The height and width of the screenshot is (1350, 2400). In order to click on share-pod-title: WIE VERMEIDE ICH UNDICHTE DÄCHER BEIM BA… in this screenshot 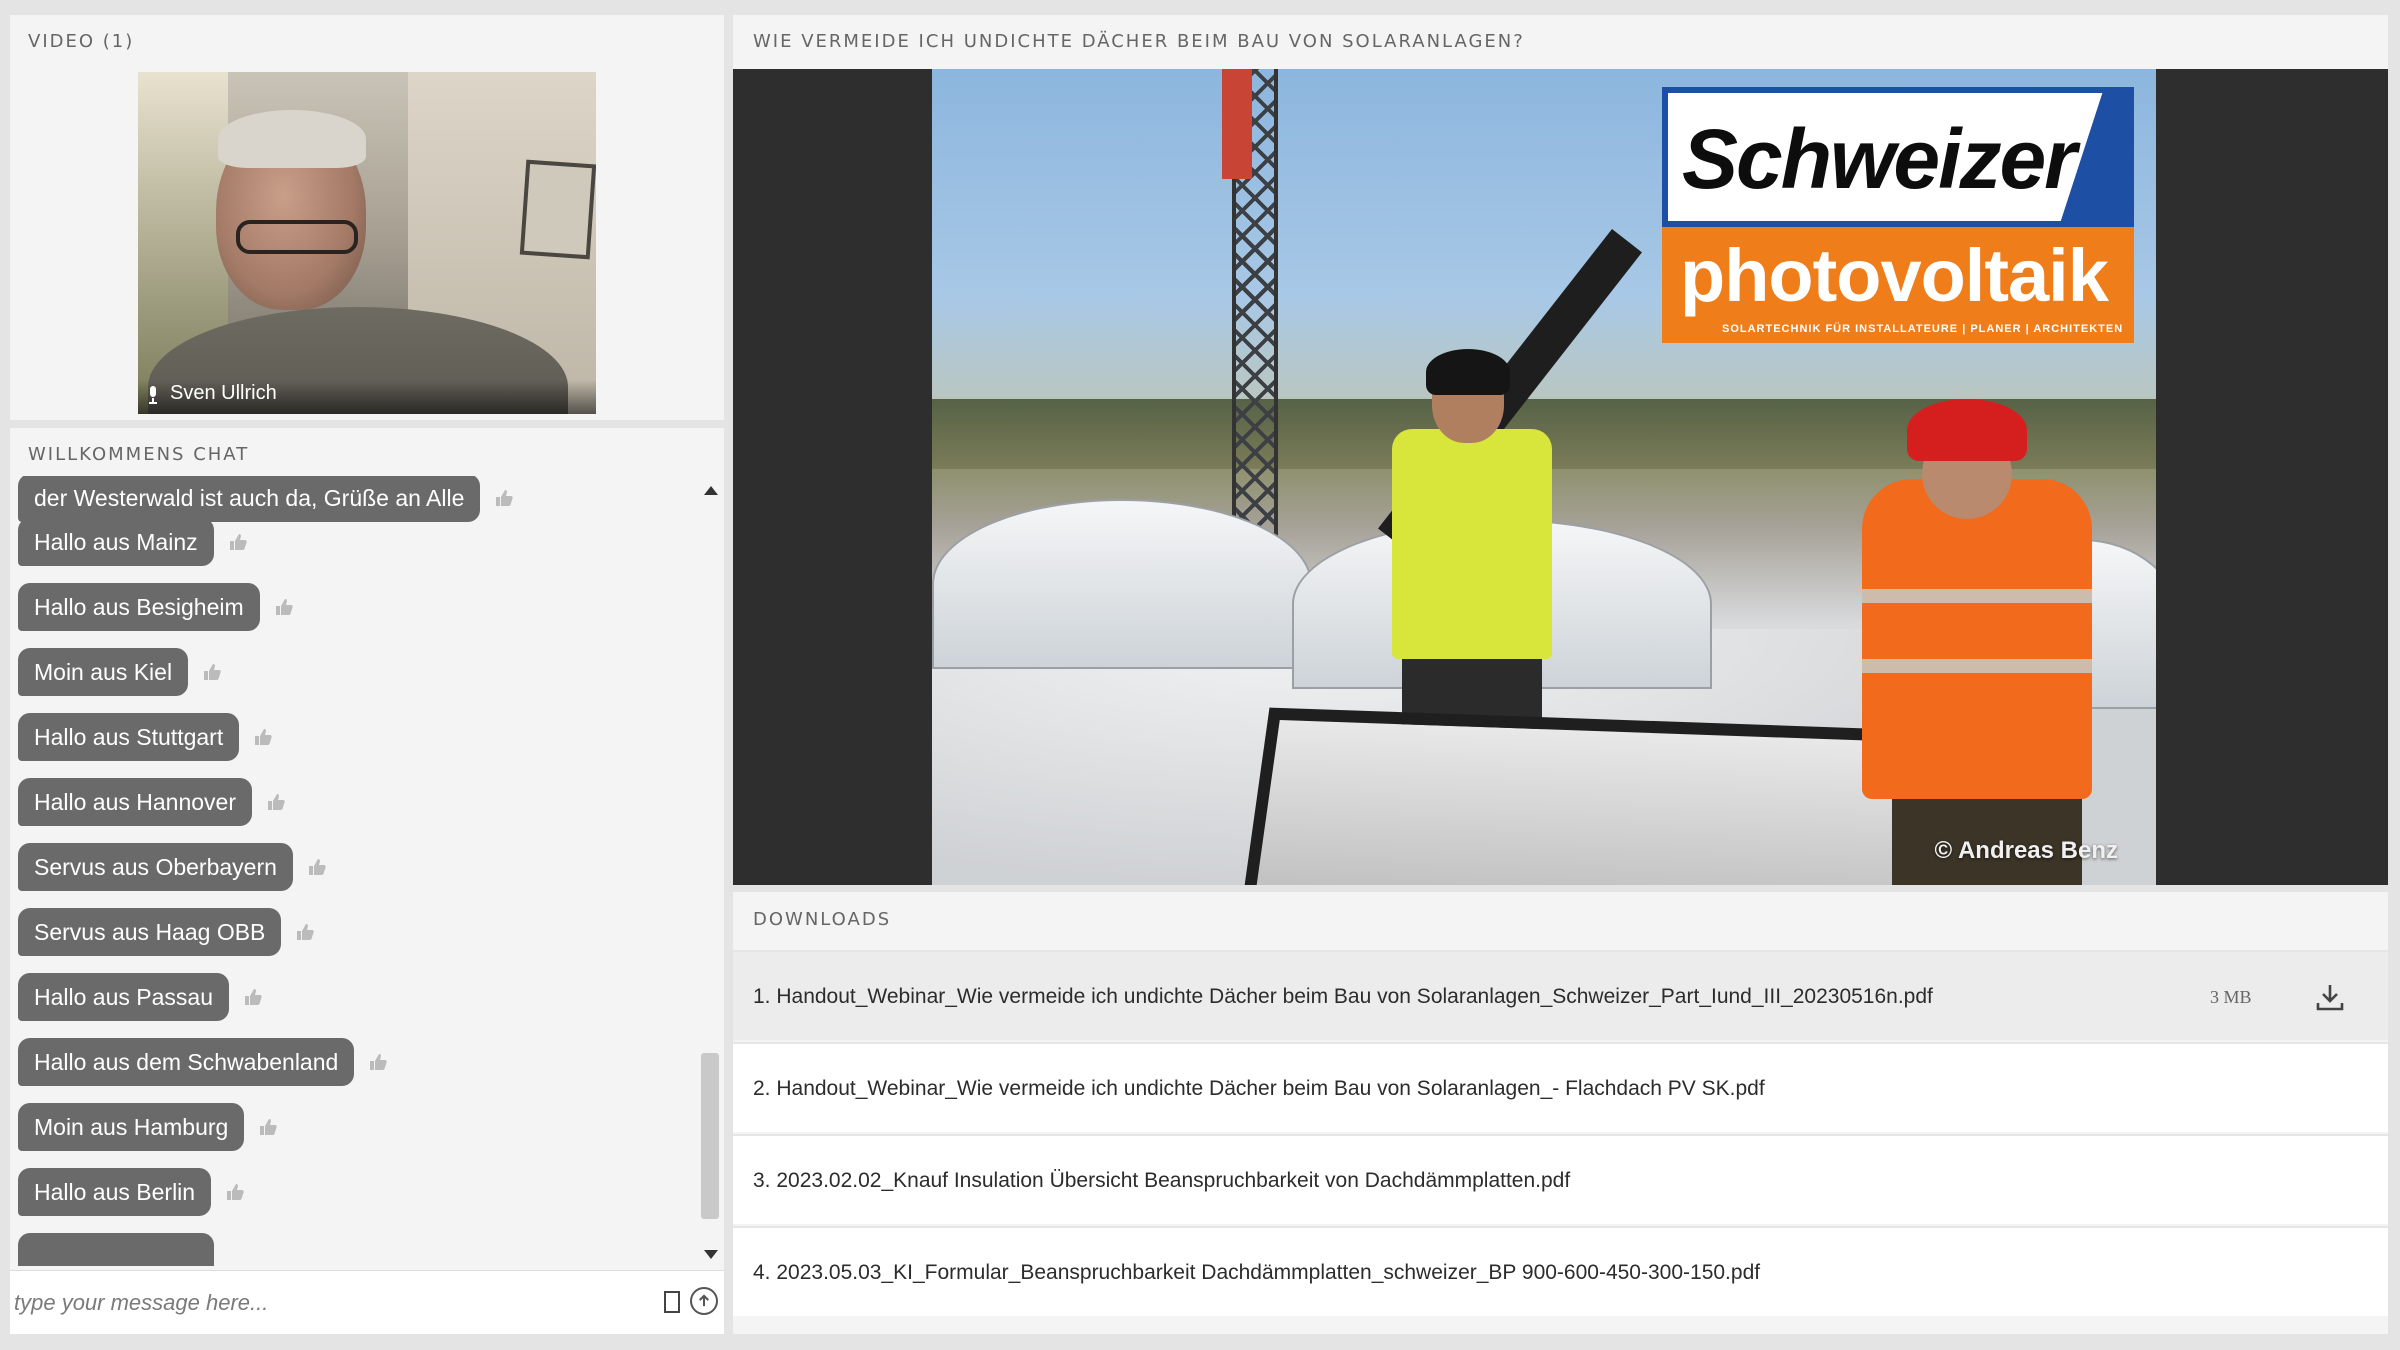, I will do `click(1139, 41)`.